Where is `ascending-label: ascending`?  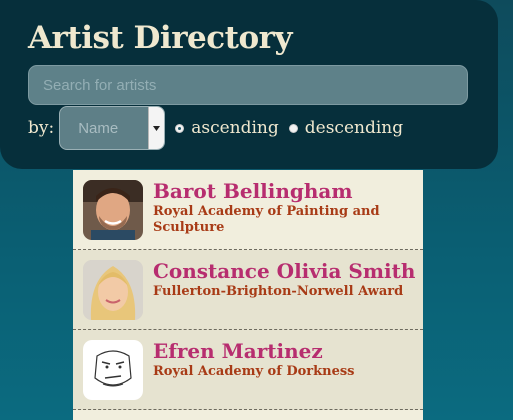
ascending-label: ascending is located at coordinates (235, 128).